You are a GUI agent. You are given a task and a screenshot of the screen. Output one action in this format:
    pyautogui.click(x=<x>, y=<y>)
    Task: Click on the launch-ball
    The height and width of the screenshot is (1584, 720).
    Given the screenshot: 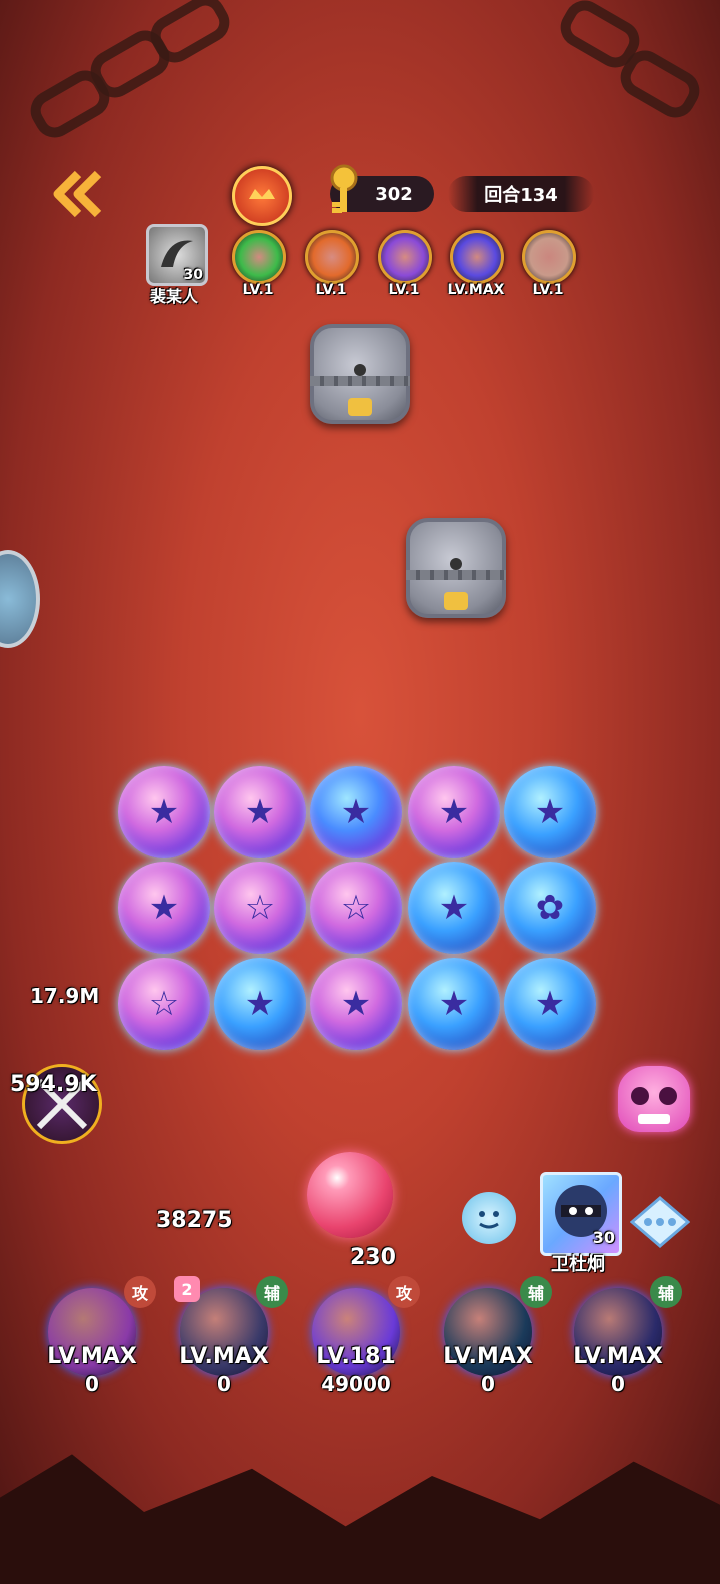 What is the action you would take?
    pyautogui.click(x=350, y=1195)
    